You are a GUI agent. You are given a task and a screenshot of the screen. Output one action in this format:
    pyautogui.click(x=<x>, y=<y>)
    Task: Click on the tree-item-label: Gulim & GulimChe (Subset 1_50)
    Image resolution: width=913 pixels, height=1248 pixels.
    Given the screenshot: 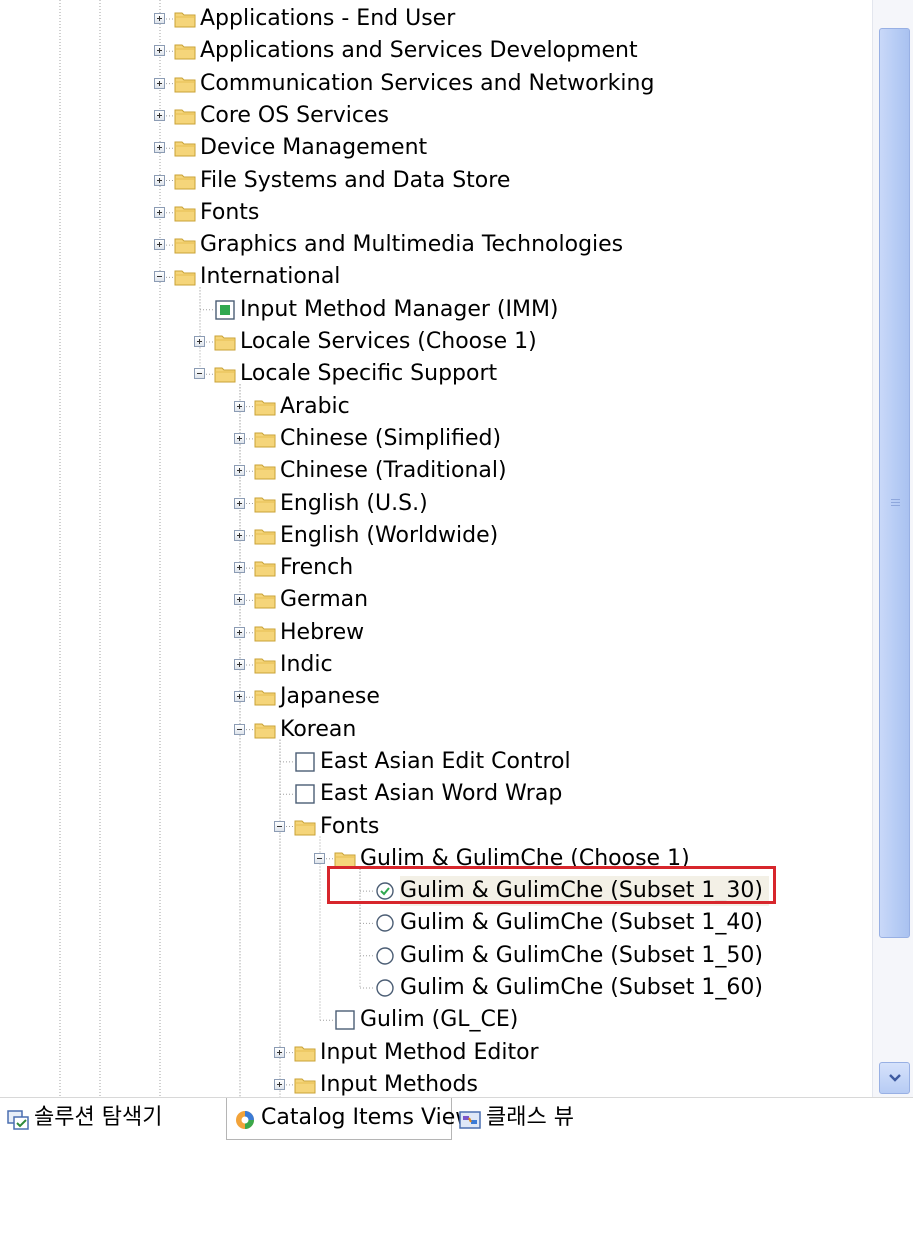 What is the action you would take?
    pyautogui.click(x=581, y=955)
    